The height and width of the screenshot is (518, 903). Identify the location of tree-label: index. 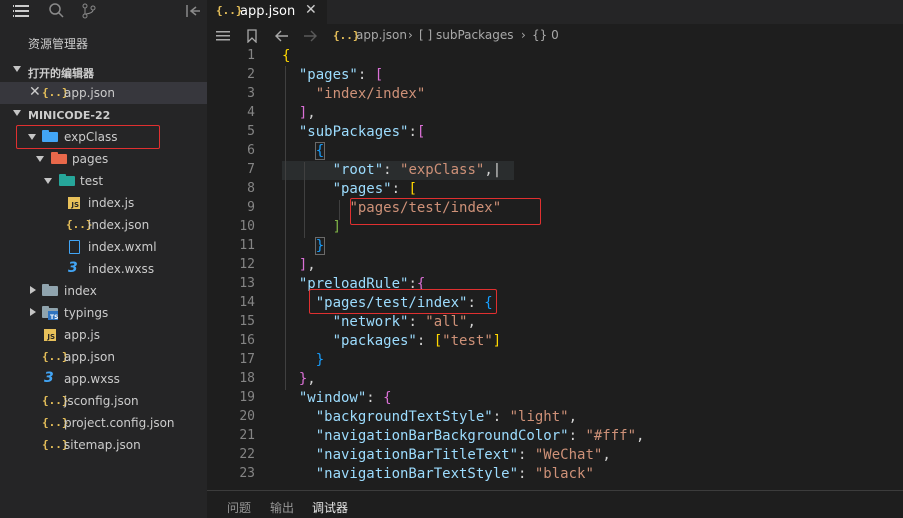
(80, 291).